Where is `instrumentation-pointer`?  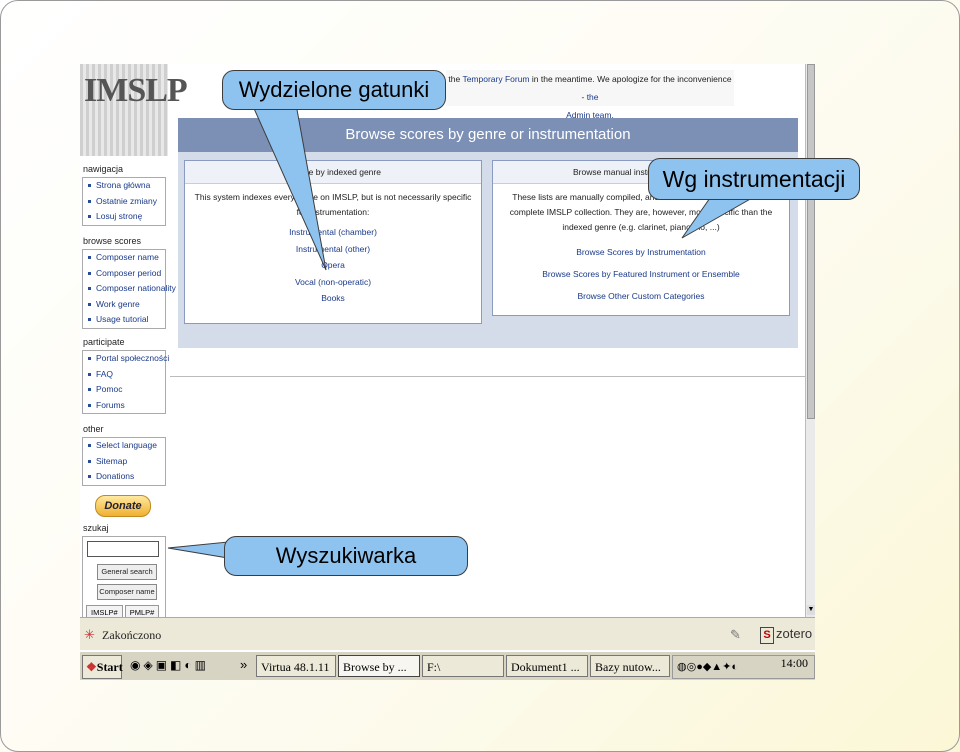
instrumentation-pointer is located at coordinates (717, 218).